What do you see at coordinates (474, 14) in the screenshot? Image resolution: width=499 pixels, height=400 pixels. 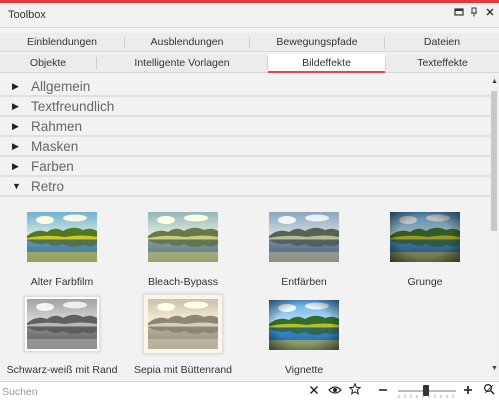 I see `pin-icon` at bounding box center [474, 14].